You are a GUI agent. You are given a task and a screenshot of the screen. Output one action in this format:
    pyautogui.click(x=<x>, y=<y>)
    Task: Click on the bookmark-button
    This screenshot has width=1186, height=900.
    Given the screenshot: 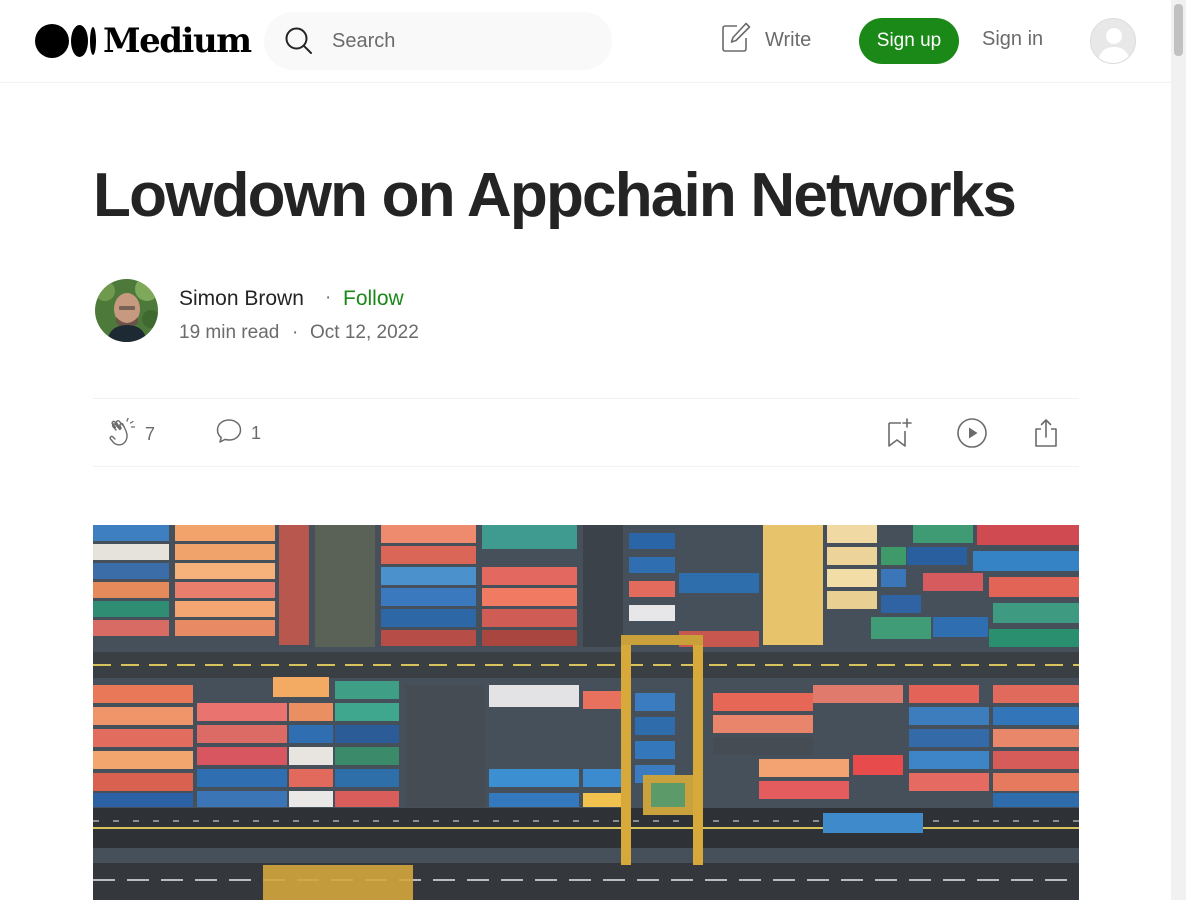 What is the action you would take?
    pyautogui.click(x=899, y=435)
    